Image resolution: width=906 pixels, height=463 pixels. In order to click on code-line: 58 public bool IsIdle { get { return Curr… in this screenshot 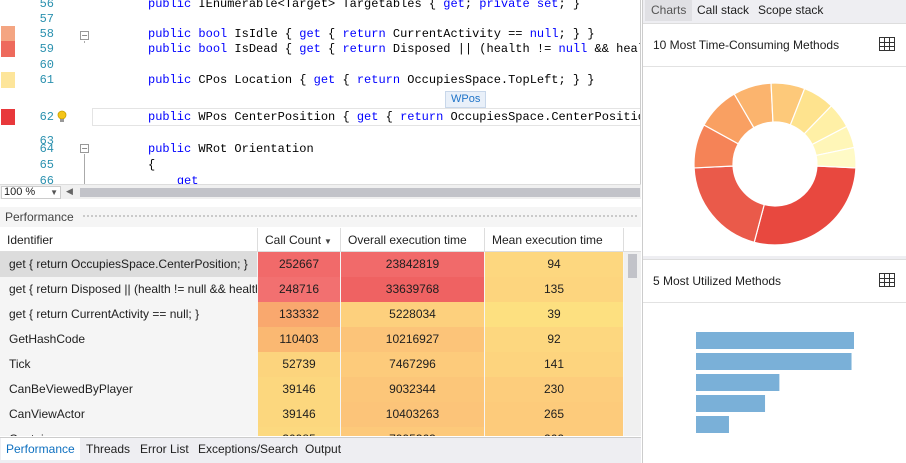, I will do `click(320, 34)`.